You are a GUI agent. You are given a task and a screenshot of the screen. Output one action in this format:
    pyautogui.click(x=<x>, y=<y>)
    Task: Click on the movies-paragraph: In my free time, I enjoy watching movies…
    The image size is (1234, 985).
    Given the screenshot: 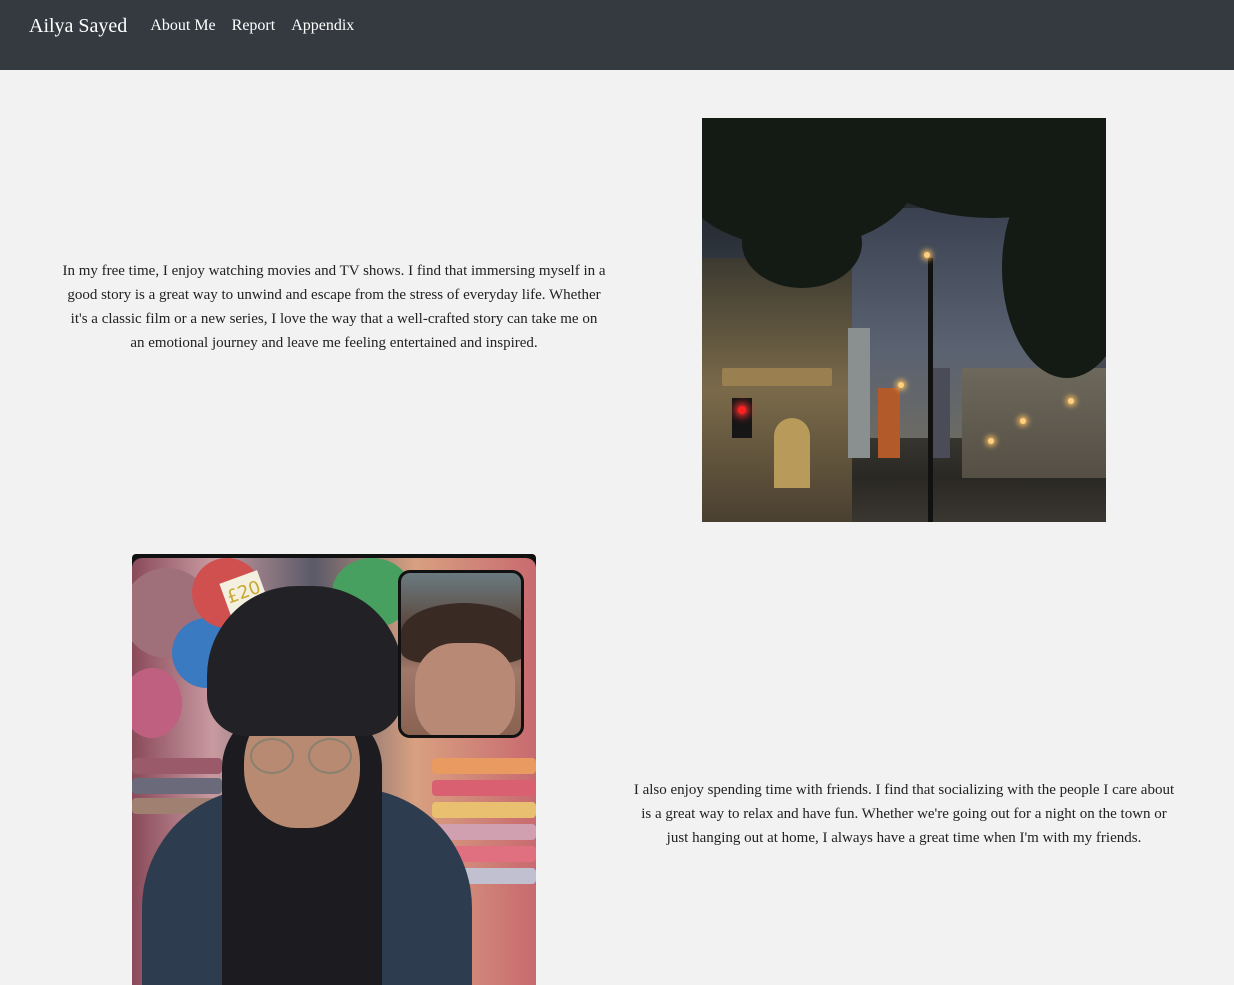 What is the action you would take?
    pyautogui.click(x=334, y=307)
    